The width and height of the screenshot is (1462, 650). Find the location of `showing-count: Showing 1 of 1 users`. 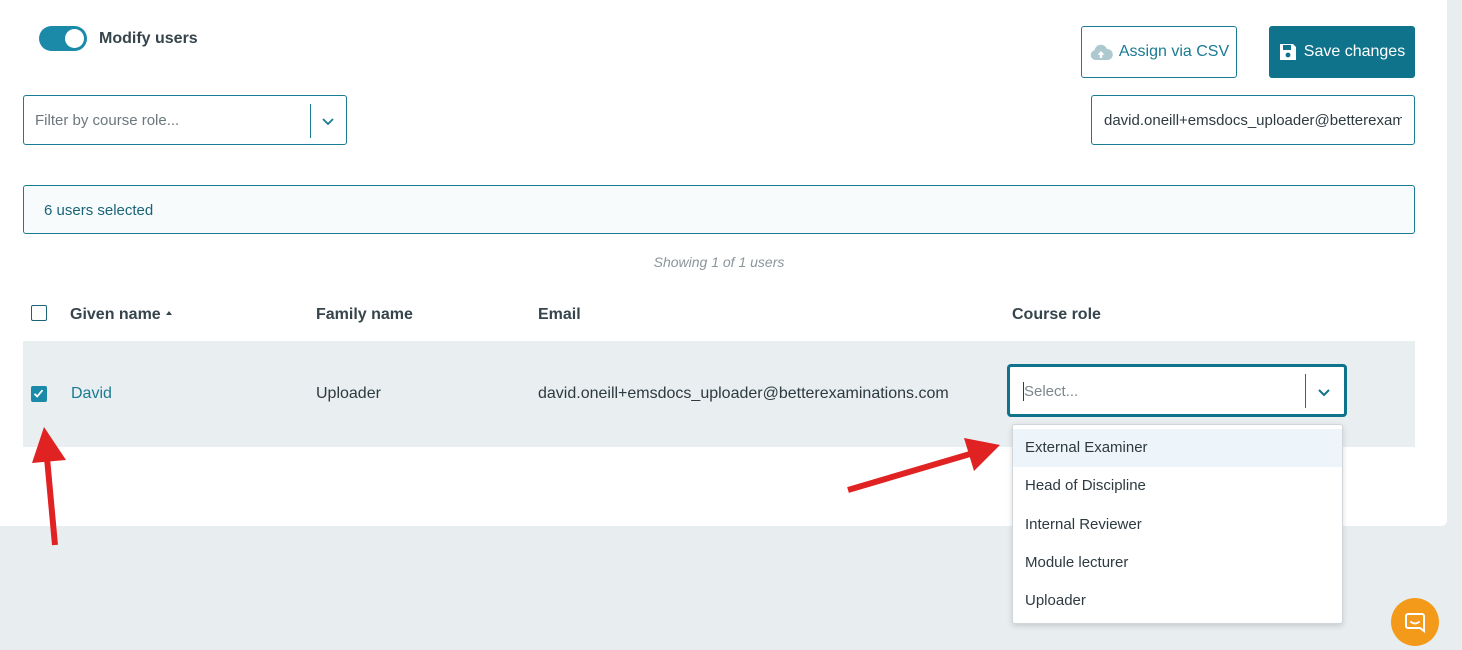

showing-count: Showing 1 of 1 users is located at coordinates (719, 262).